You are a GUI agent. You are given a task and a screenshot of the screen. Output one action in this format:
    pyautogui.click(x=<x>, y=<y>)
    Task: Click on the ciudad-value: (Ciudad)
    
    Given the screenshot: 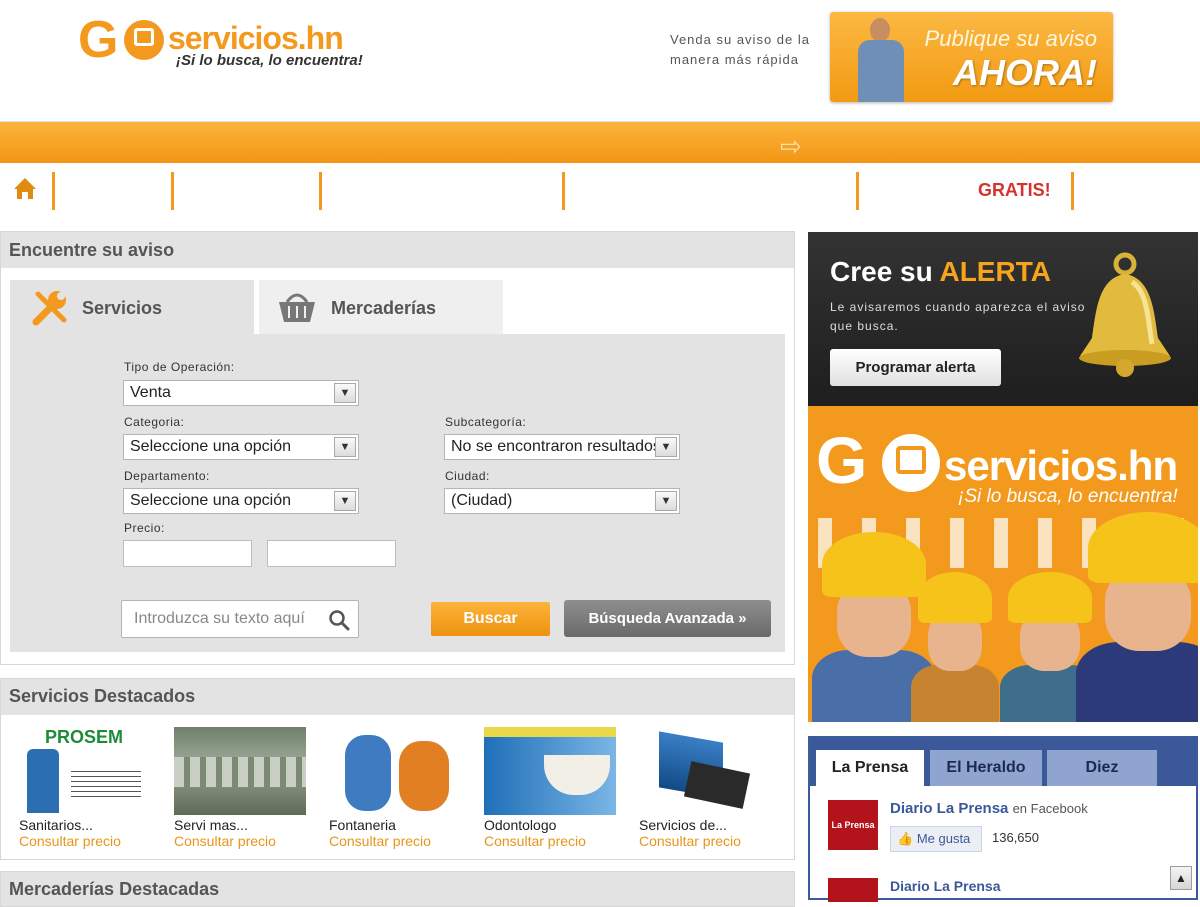 What is the action you would take?
    pyautogui.click(x=482, y=500)
    